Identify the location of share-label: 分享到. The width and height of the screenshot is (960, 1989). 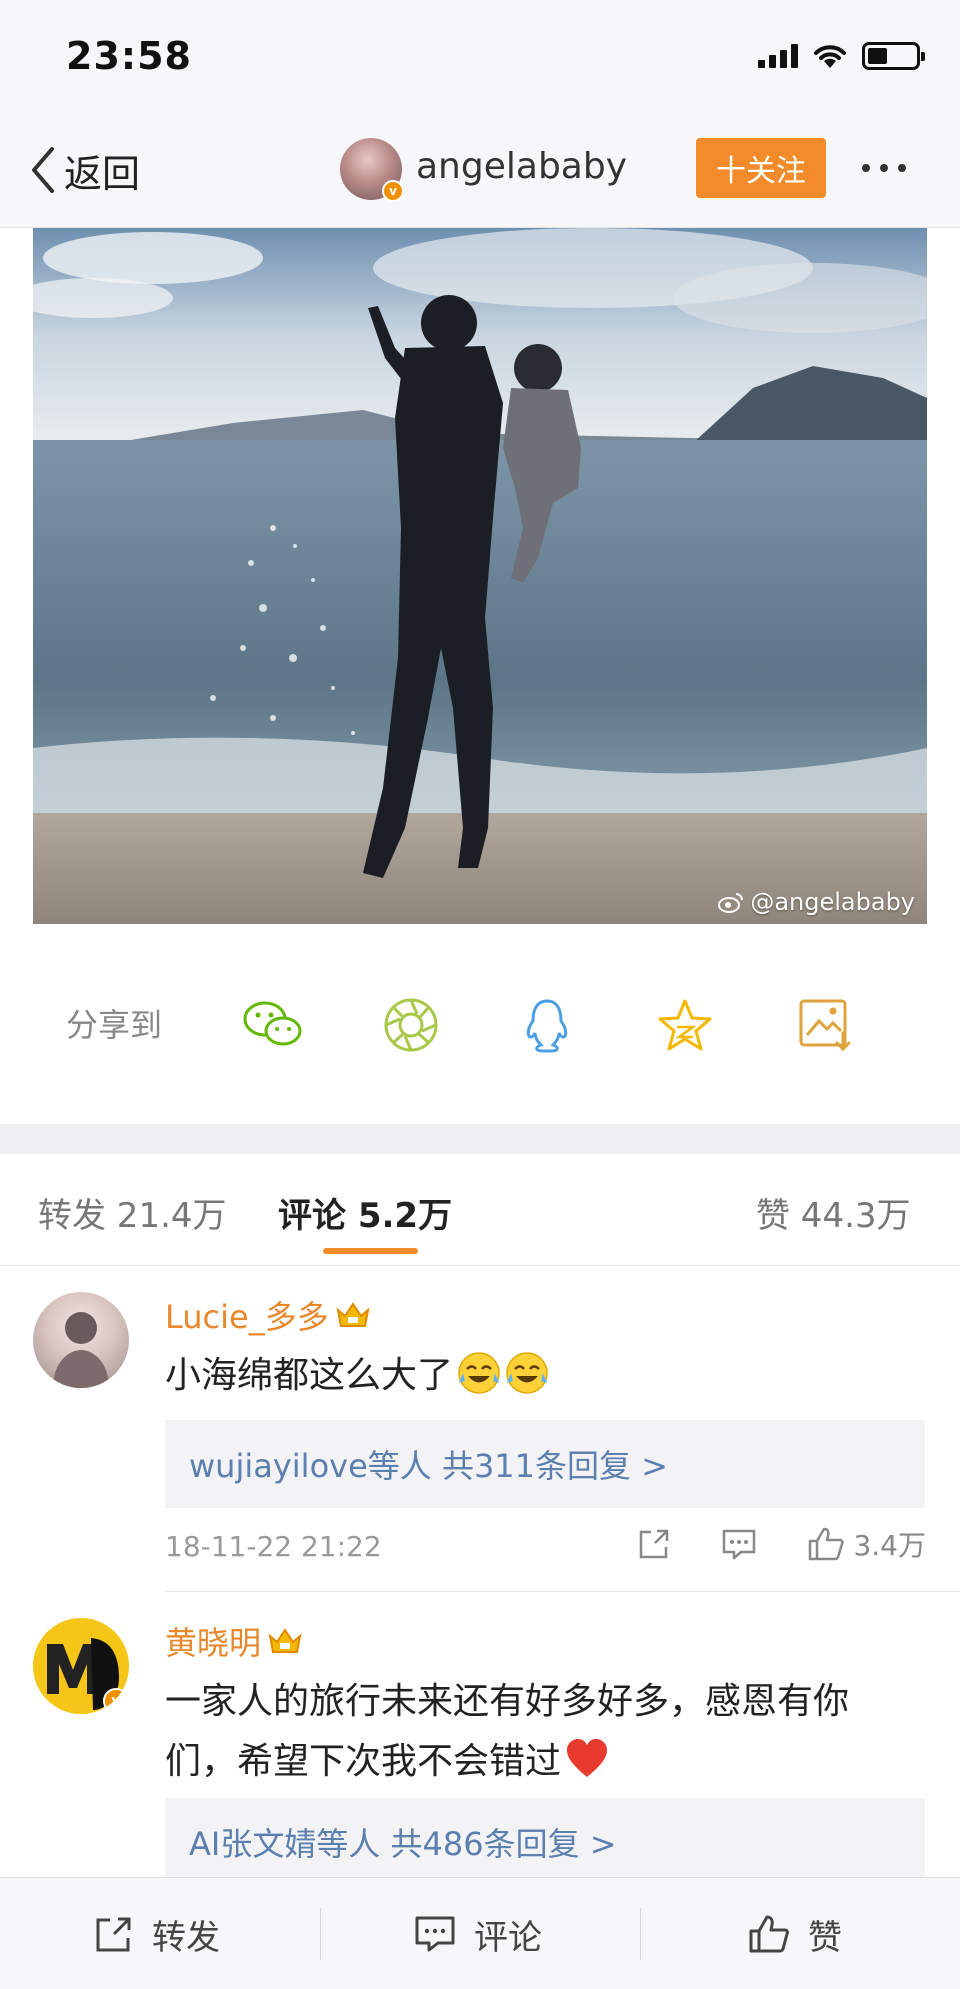
(114, 1025).